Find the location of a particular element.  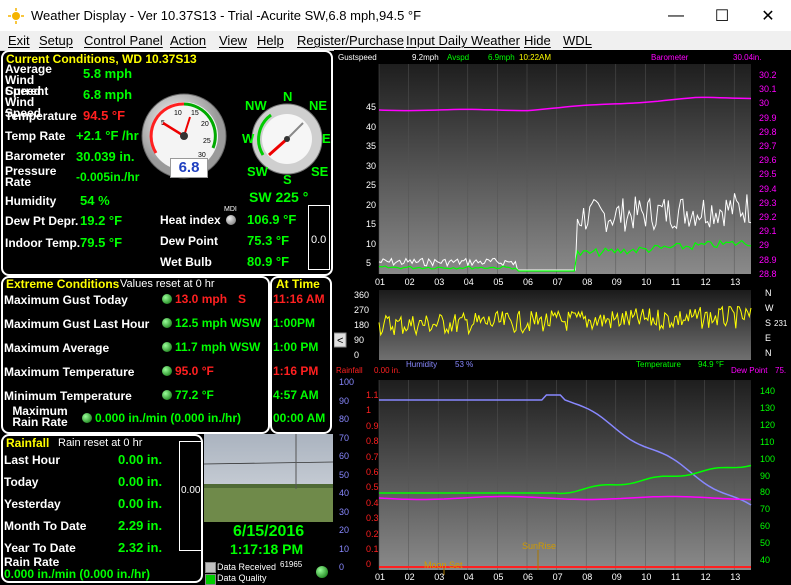

data-quality-box is located at coordinates (210, 579).